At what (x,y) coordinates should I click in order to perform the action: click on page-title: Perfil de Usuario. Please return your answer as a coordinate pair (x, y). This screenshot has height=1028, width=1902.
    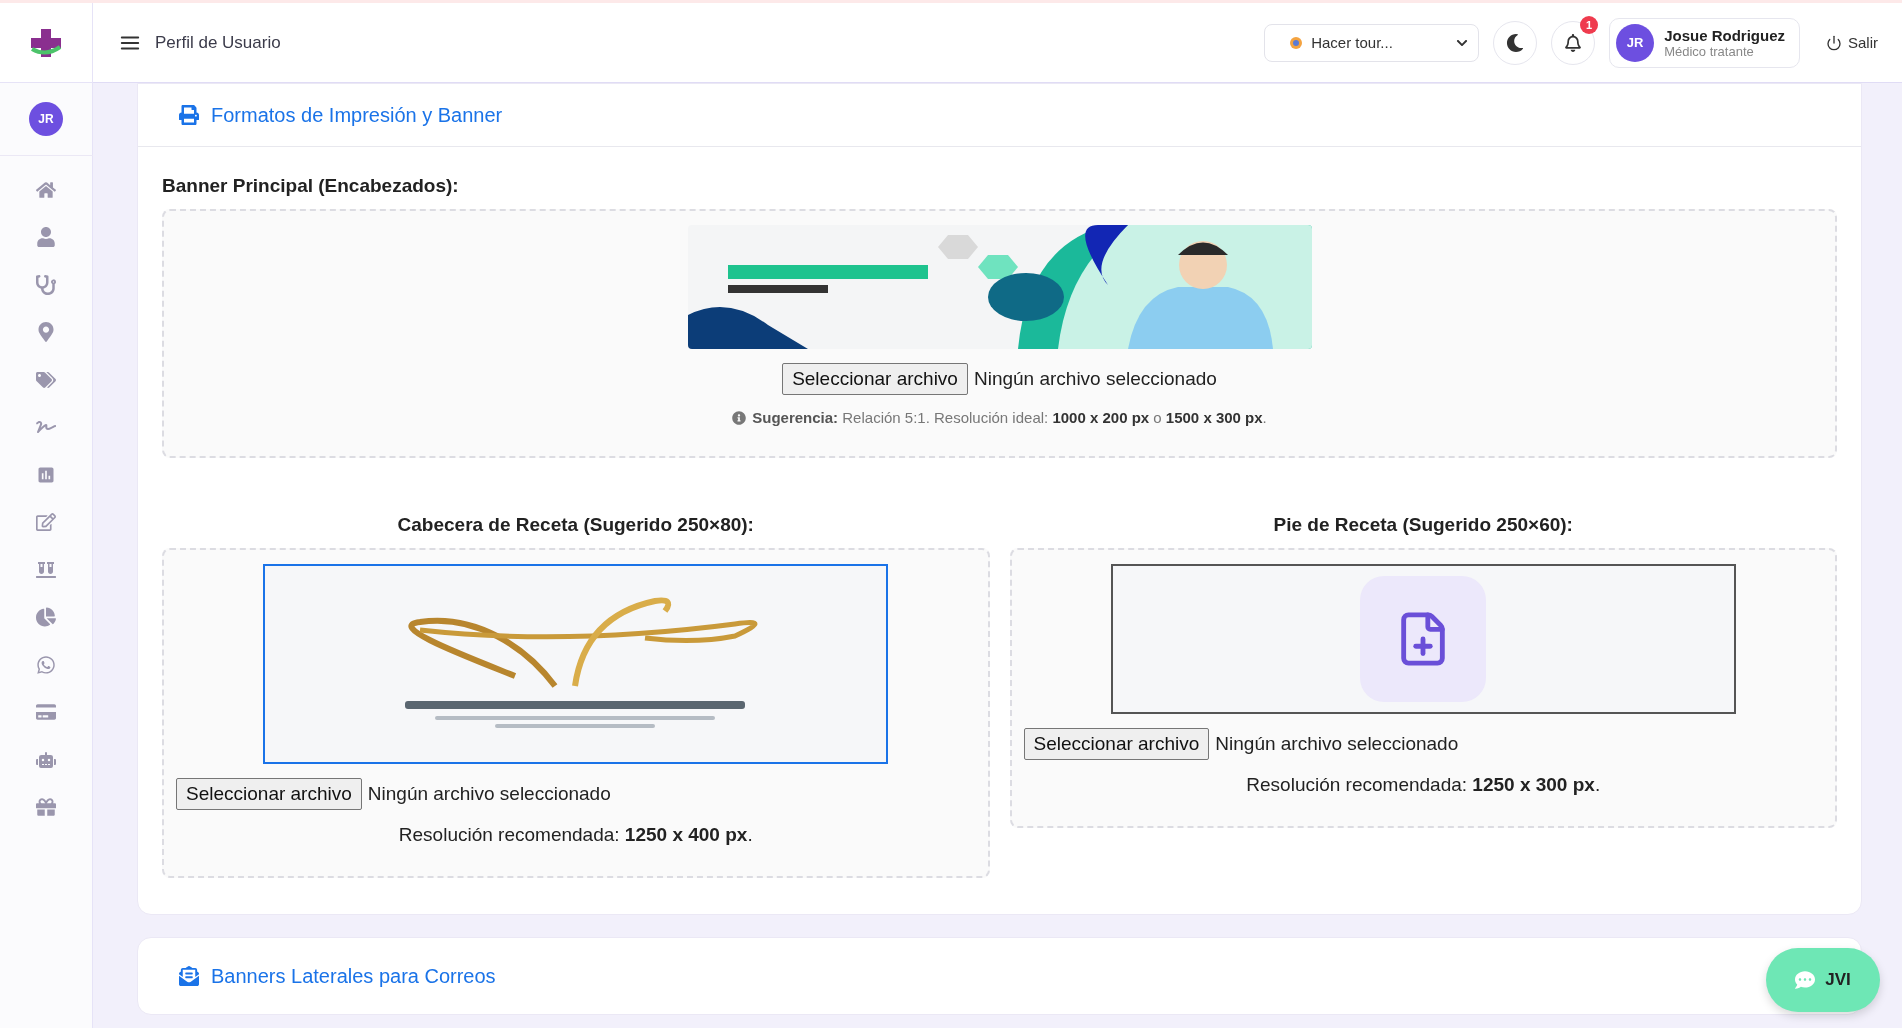
    Looking at the image, I should click on (218, 42).